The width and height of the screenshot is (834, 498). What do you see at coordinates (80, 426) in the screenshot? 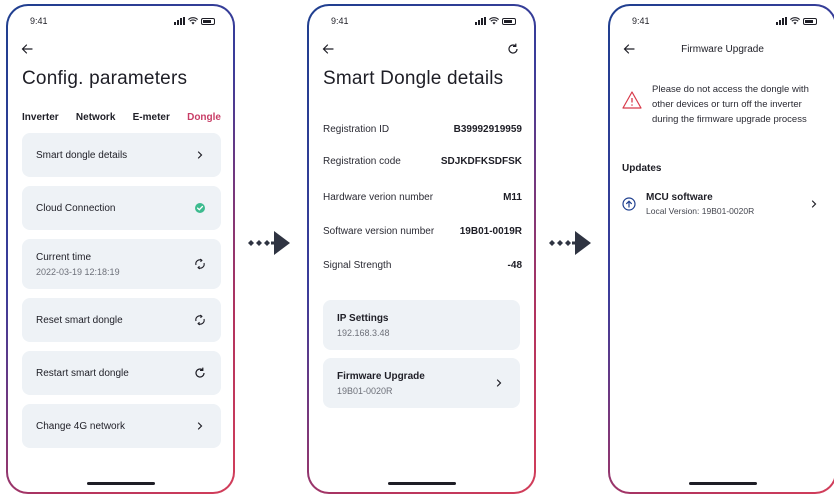
I see `card-label: Change 4G network` at bounding box center [80, 426].